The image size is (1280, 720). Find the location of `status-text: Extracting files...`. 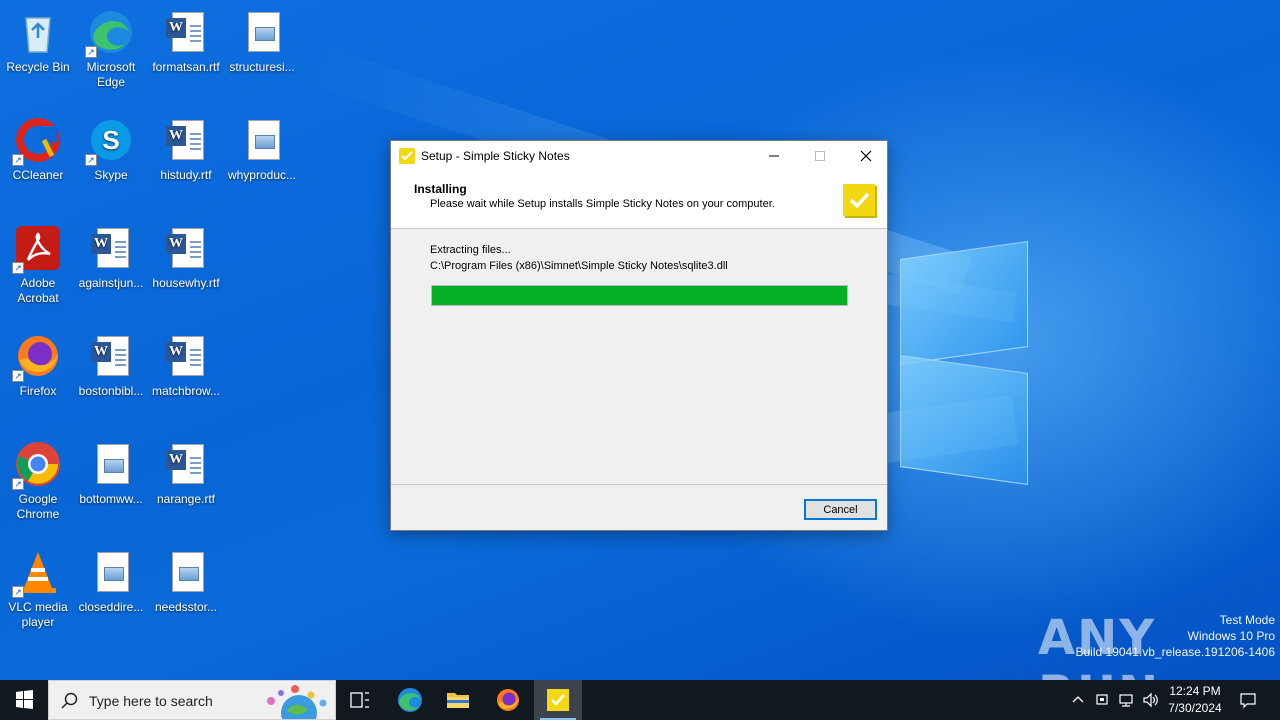

status-text: Extracting files... is located at coordinates (470, 250).